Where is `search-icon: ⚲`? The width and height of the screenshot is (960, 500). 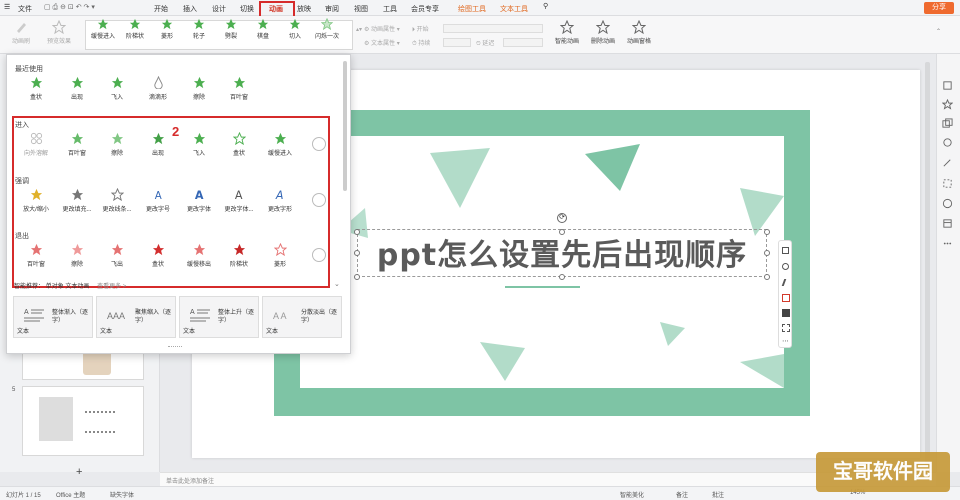
search-icon: ⚲ is located at coordinates (545, 6).